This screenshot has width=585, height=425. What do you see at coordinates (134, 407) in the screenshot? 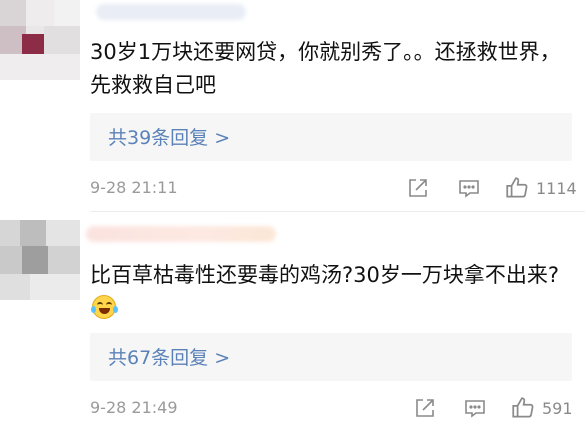
I see `comment-time: 9-28 21:49` at bounding box center [134, 407].